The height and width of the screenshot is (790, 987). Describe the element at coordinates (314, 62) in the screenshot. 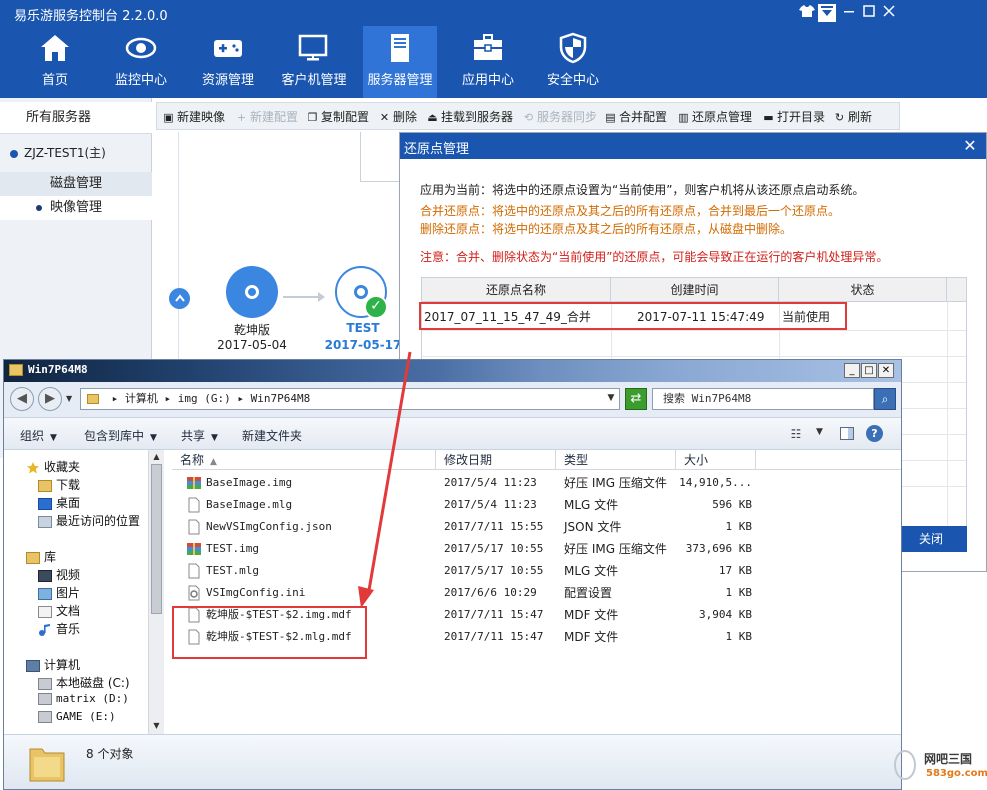

I see `nav-clients: 客户机管理` at that location.